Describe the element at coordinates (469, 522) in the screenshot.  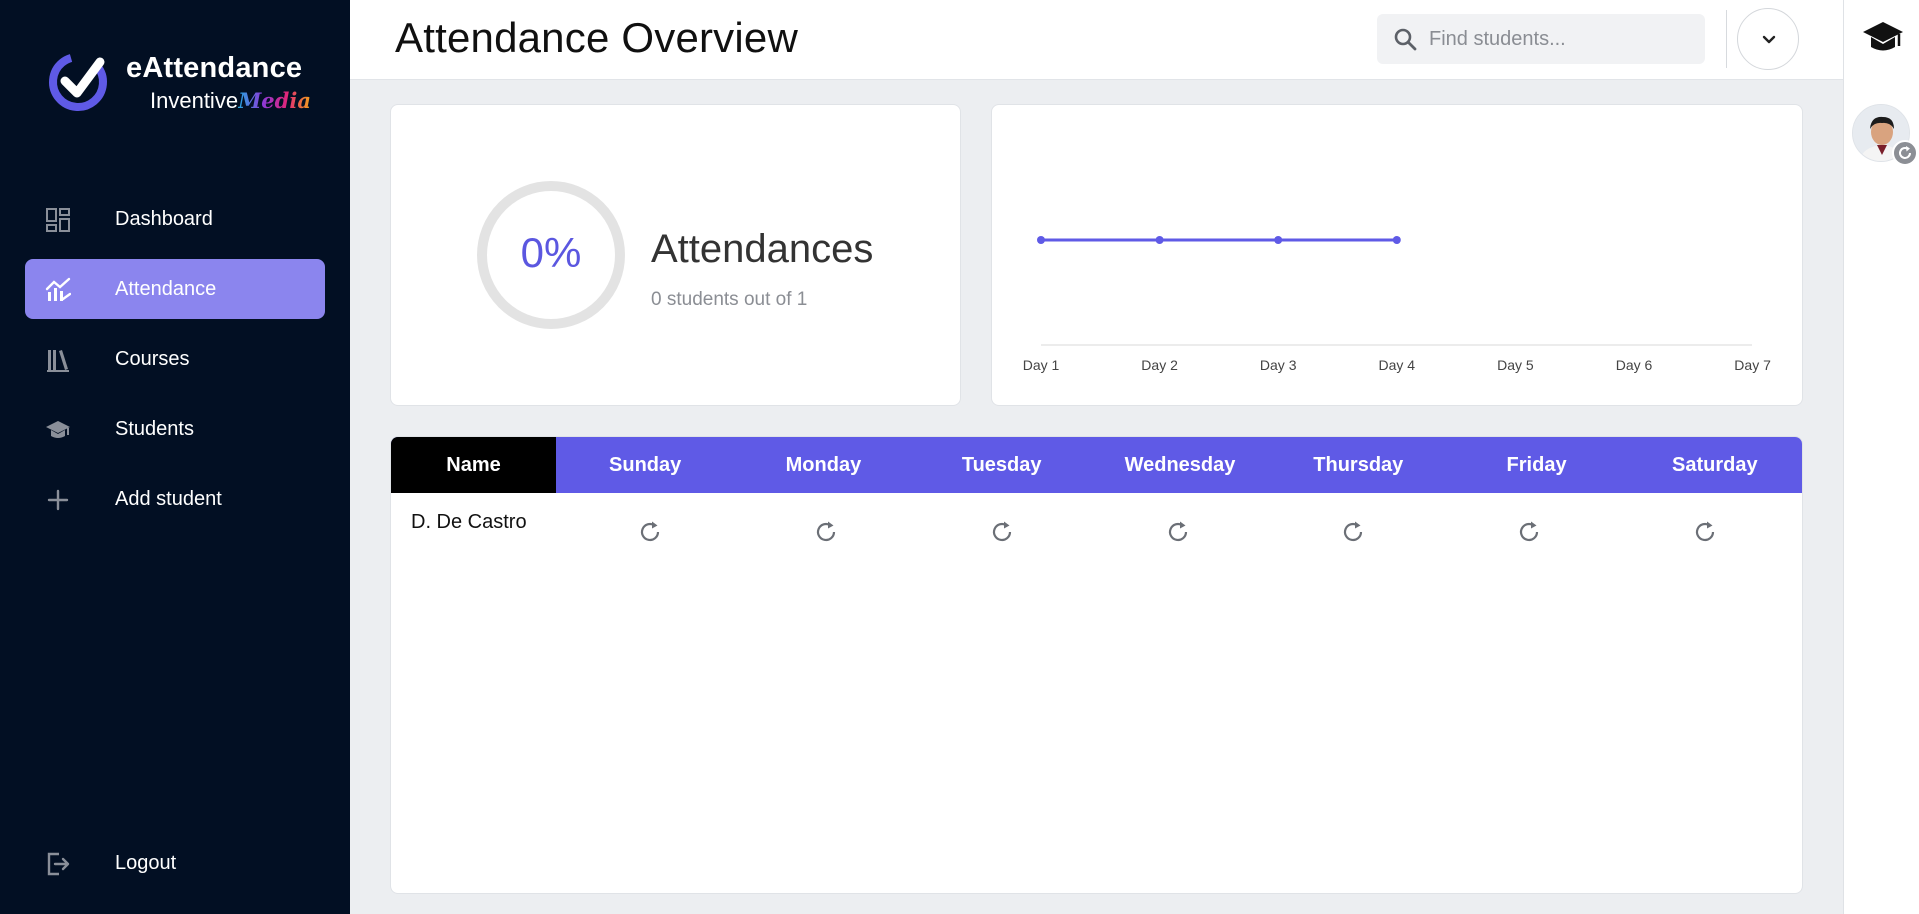
I see `student-name: D. De Castro` at that location.